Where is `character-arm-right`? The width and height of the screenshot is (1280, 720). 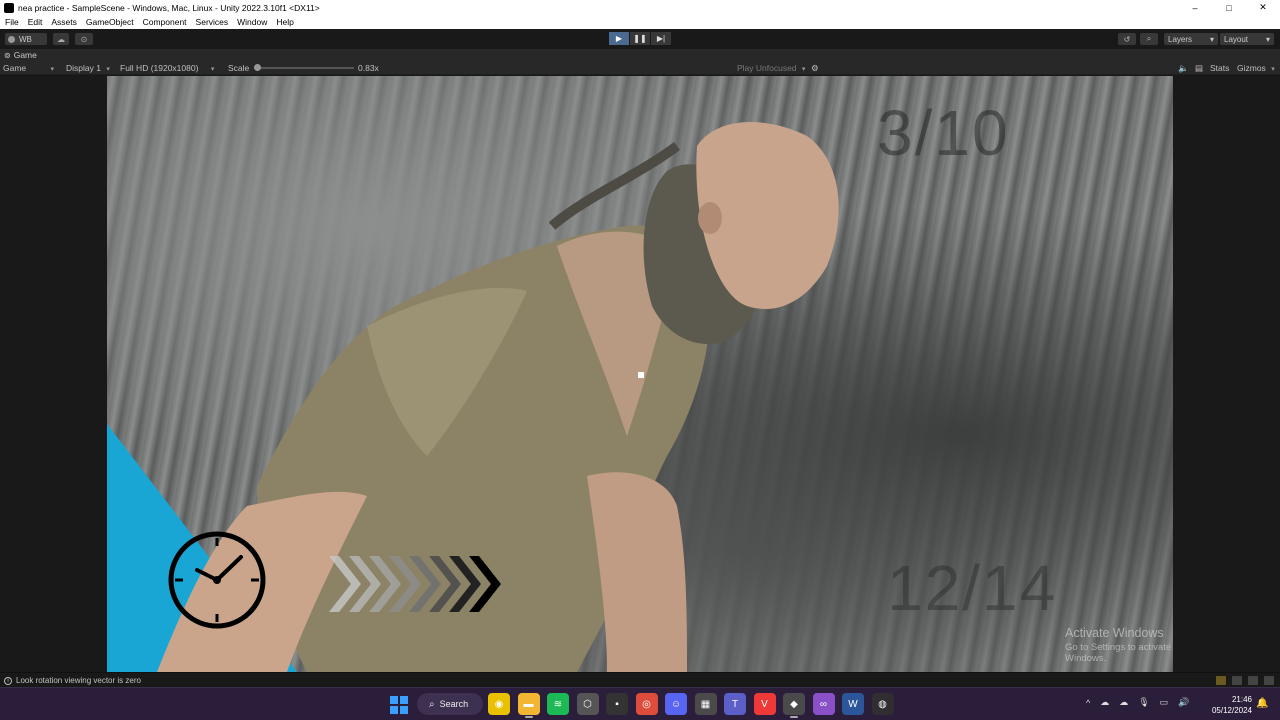 character-arm-right is located at coordinates (637, 572).